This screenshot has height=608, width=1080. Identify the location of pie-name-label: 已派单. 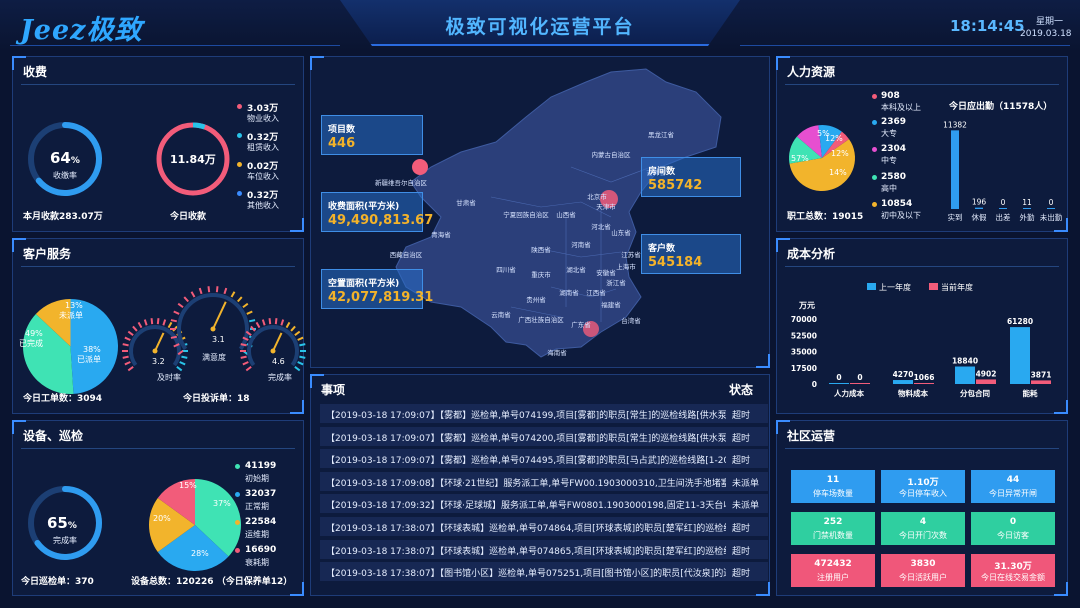
(89, 359).